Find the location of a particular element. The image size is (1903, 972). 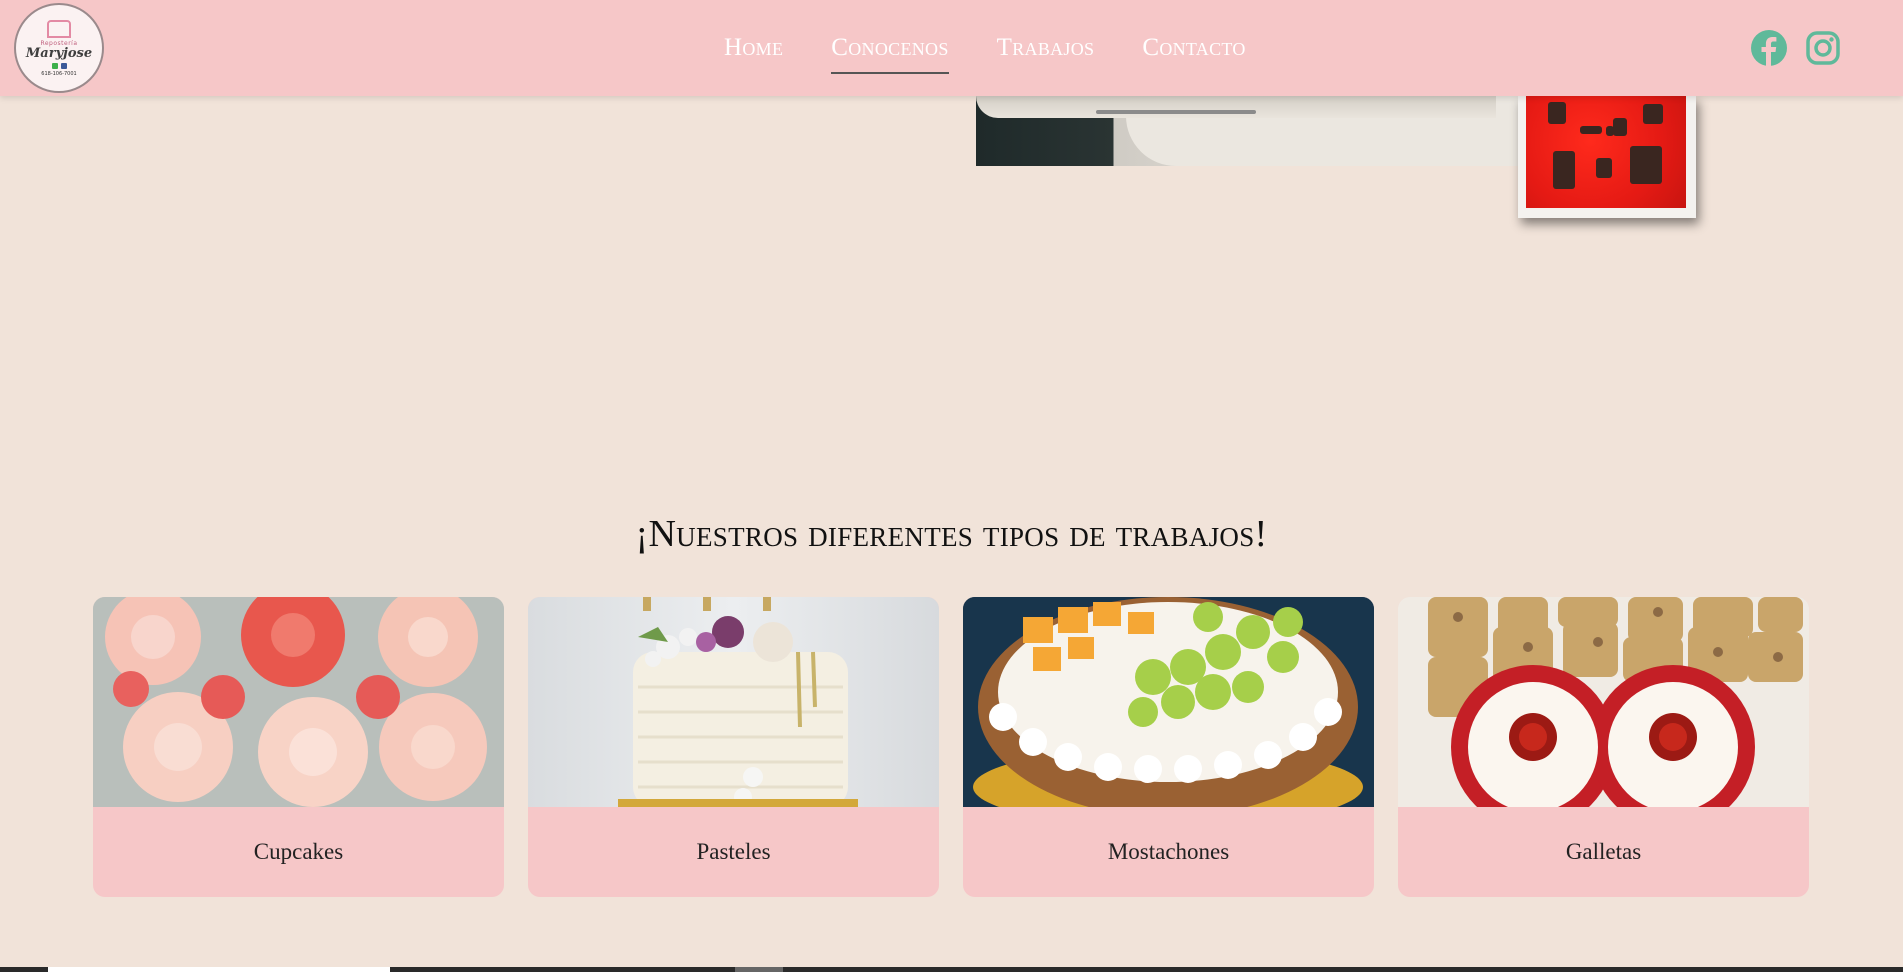

cake-logo-icon is located at coordinates (59, 28).